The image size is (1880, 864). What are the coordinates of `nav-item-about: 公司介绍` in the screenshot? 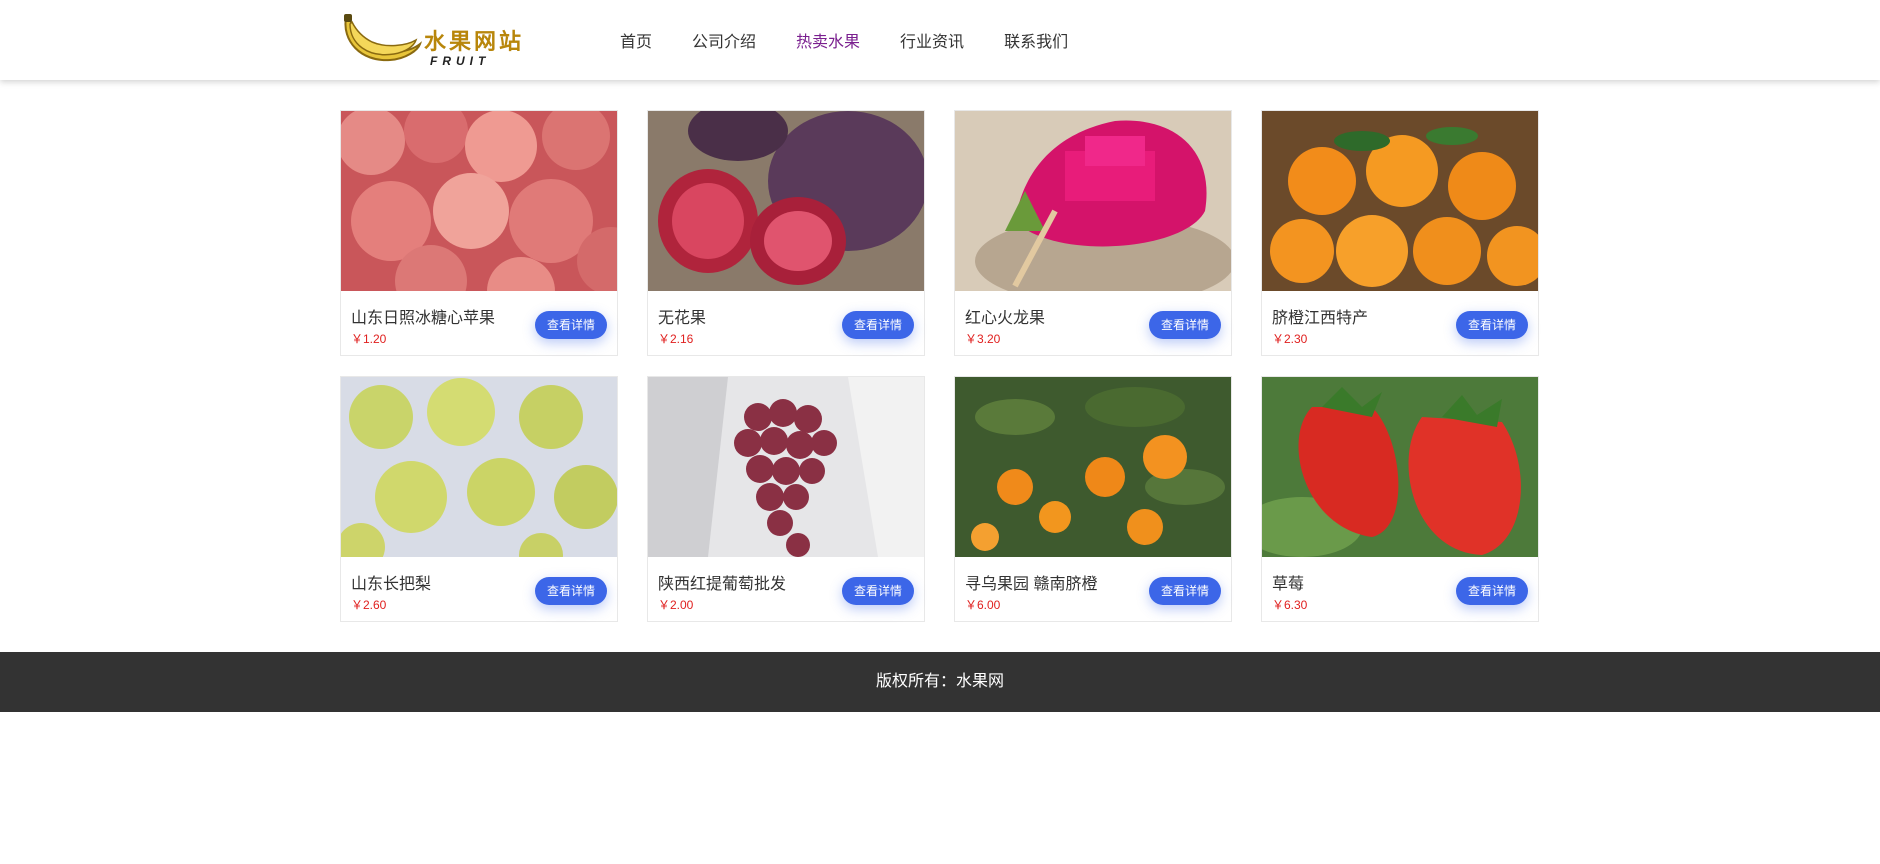 It's located at (724, 40).